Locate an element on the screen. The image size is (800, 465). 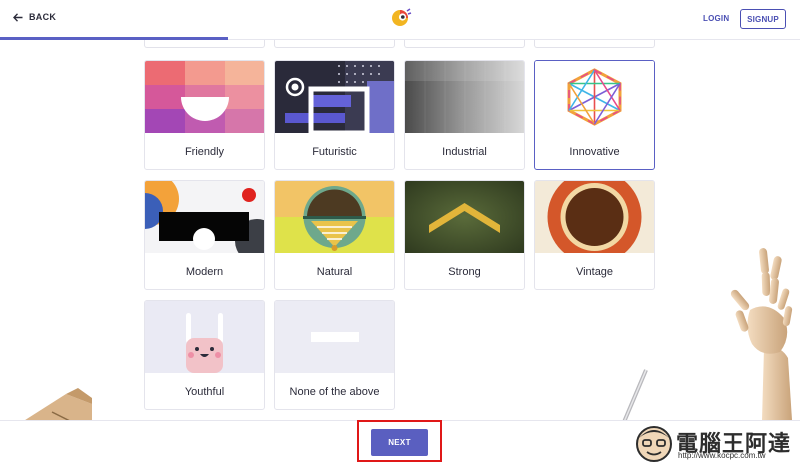
style-card-modern: Modern is located at coordinates (204, 235).